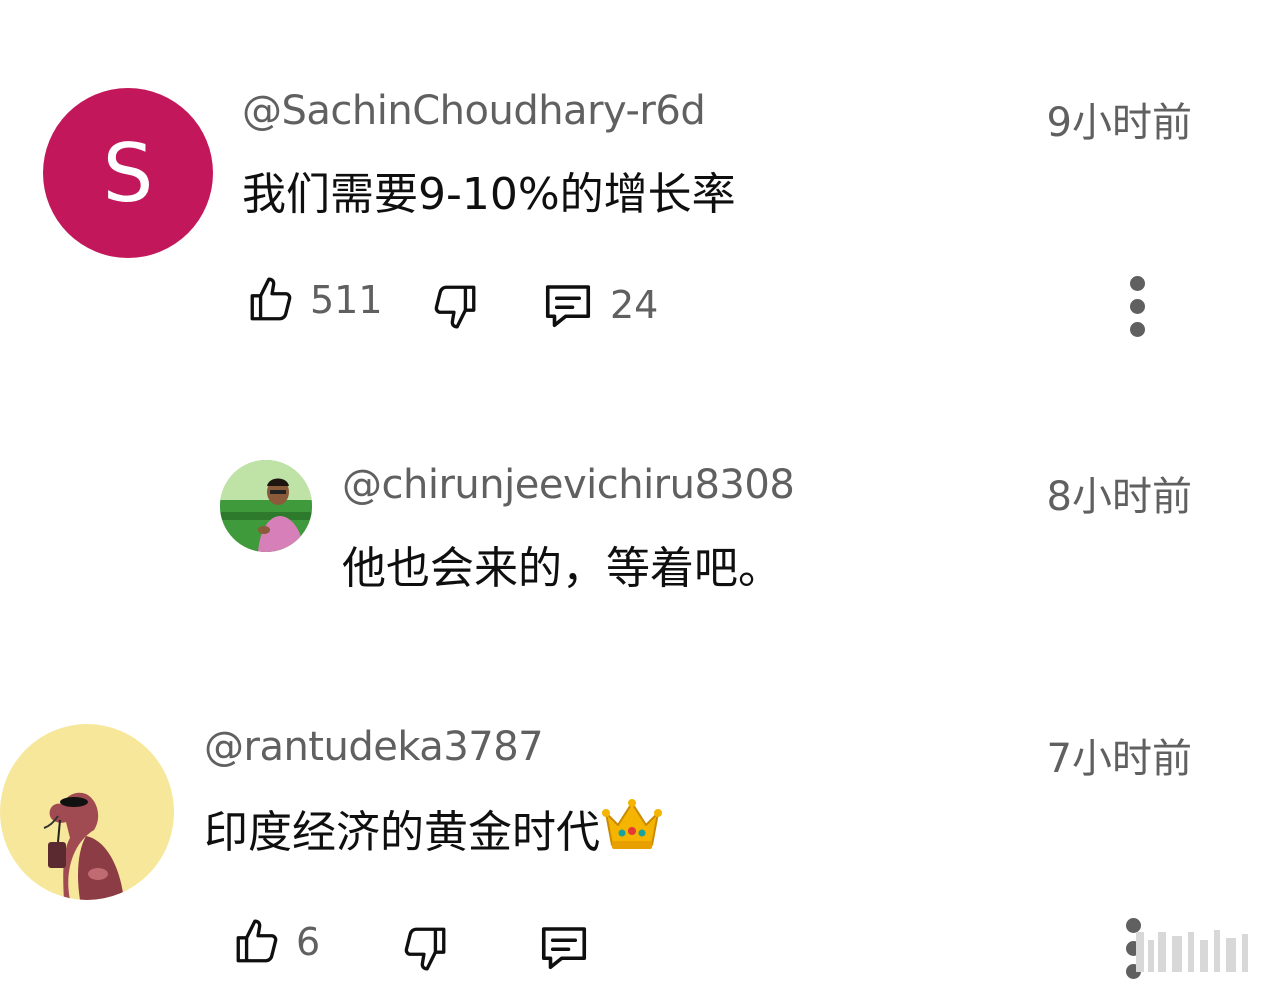 The width and height of the screenshot is (1280, 995). I want to click on like-count: 6, so click(308, 942).